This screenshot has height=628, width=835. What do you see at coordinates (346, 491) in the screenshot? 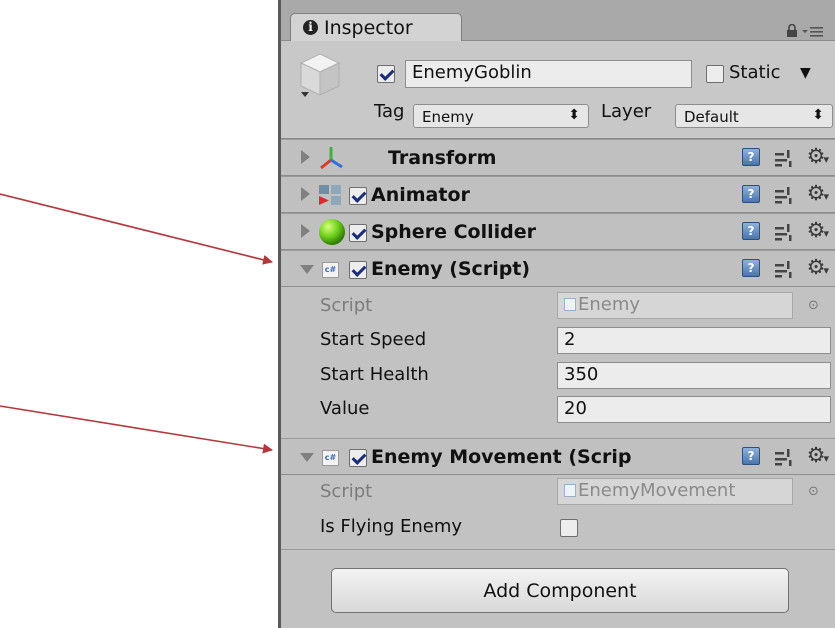
I see `enemy-movement-script-label: Script` at bounding box center [346, 491].